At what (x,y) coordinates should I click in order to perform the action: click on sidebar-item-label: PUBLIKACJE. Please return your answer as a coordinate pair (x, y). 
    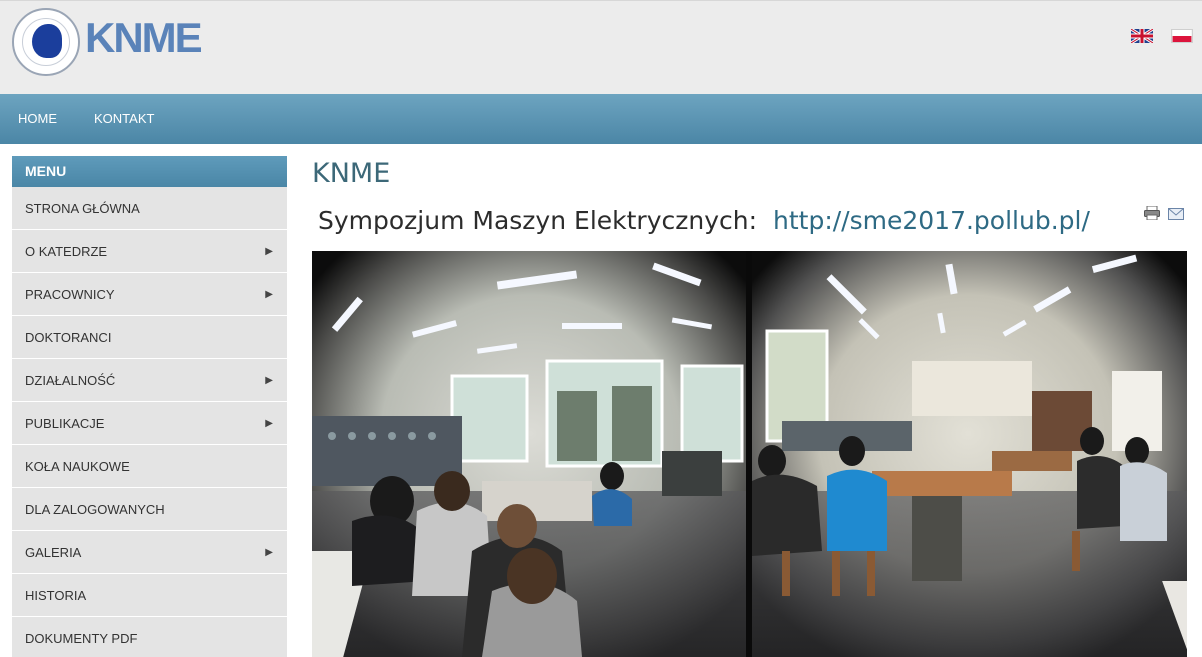
    Looking at the image, I should click on (65, 423).